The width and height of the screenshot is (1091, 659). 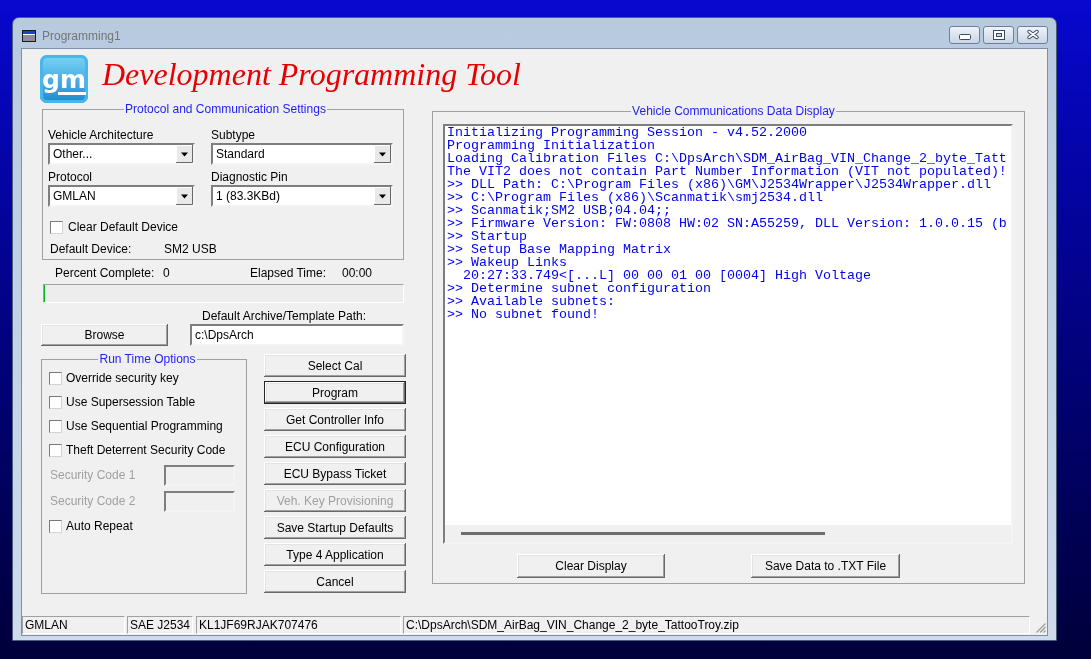 I want to click on window-title: Programming1, so click(x=81, y=36).